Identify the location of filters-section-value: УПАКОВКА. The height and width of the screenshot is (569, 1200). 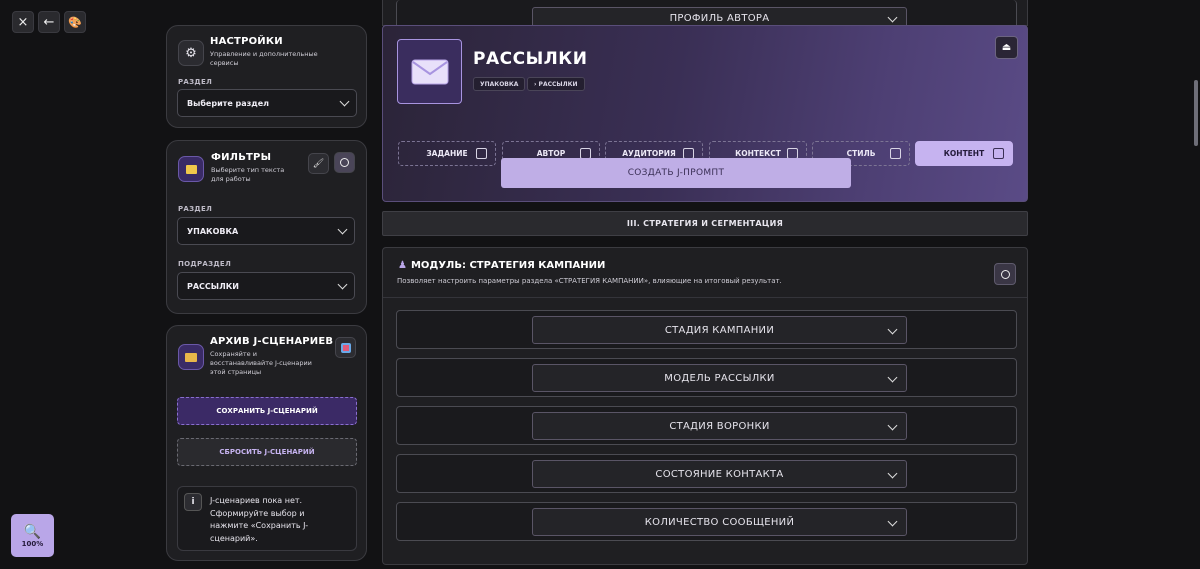
(213, 231).